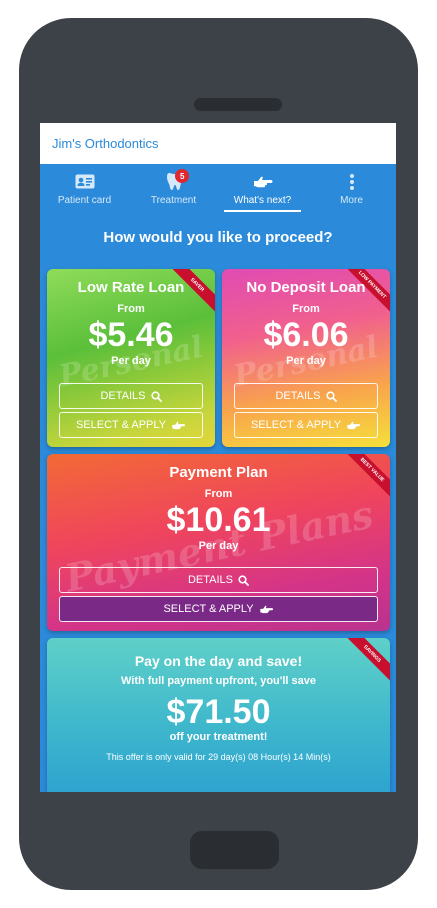 The width and height of the screenshot is (437, 908). What do you see at coordinates (218, 737) in the screenshot?
I see `savings-suffix: off your treatment!` at bounding box center [218, 737].